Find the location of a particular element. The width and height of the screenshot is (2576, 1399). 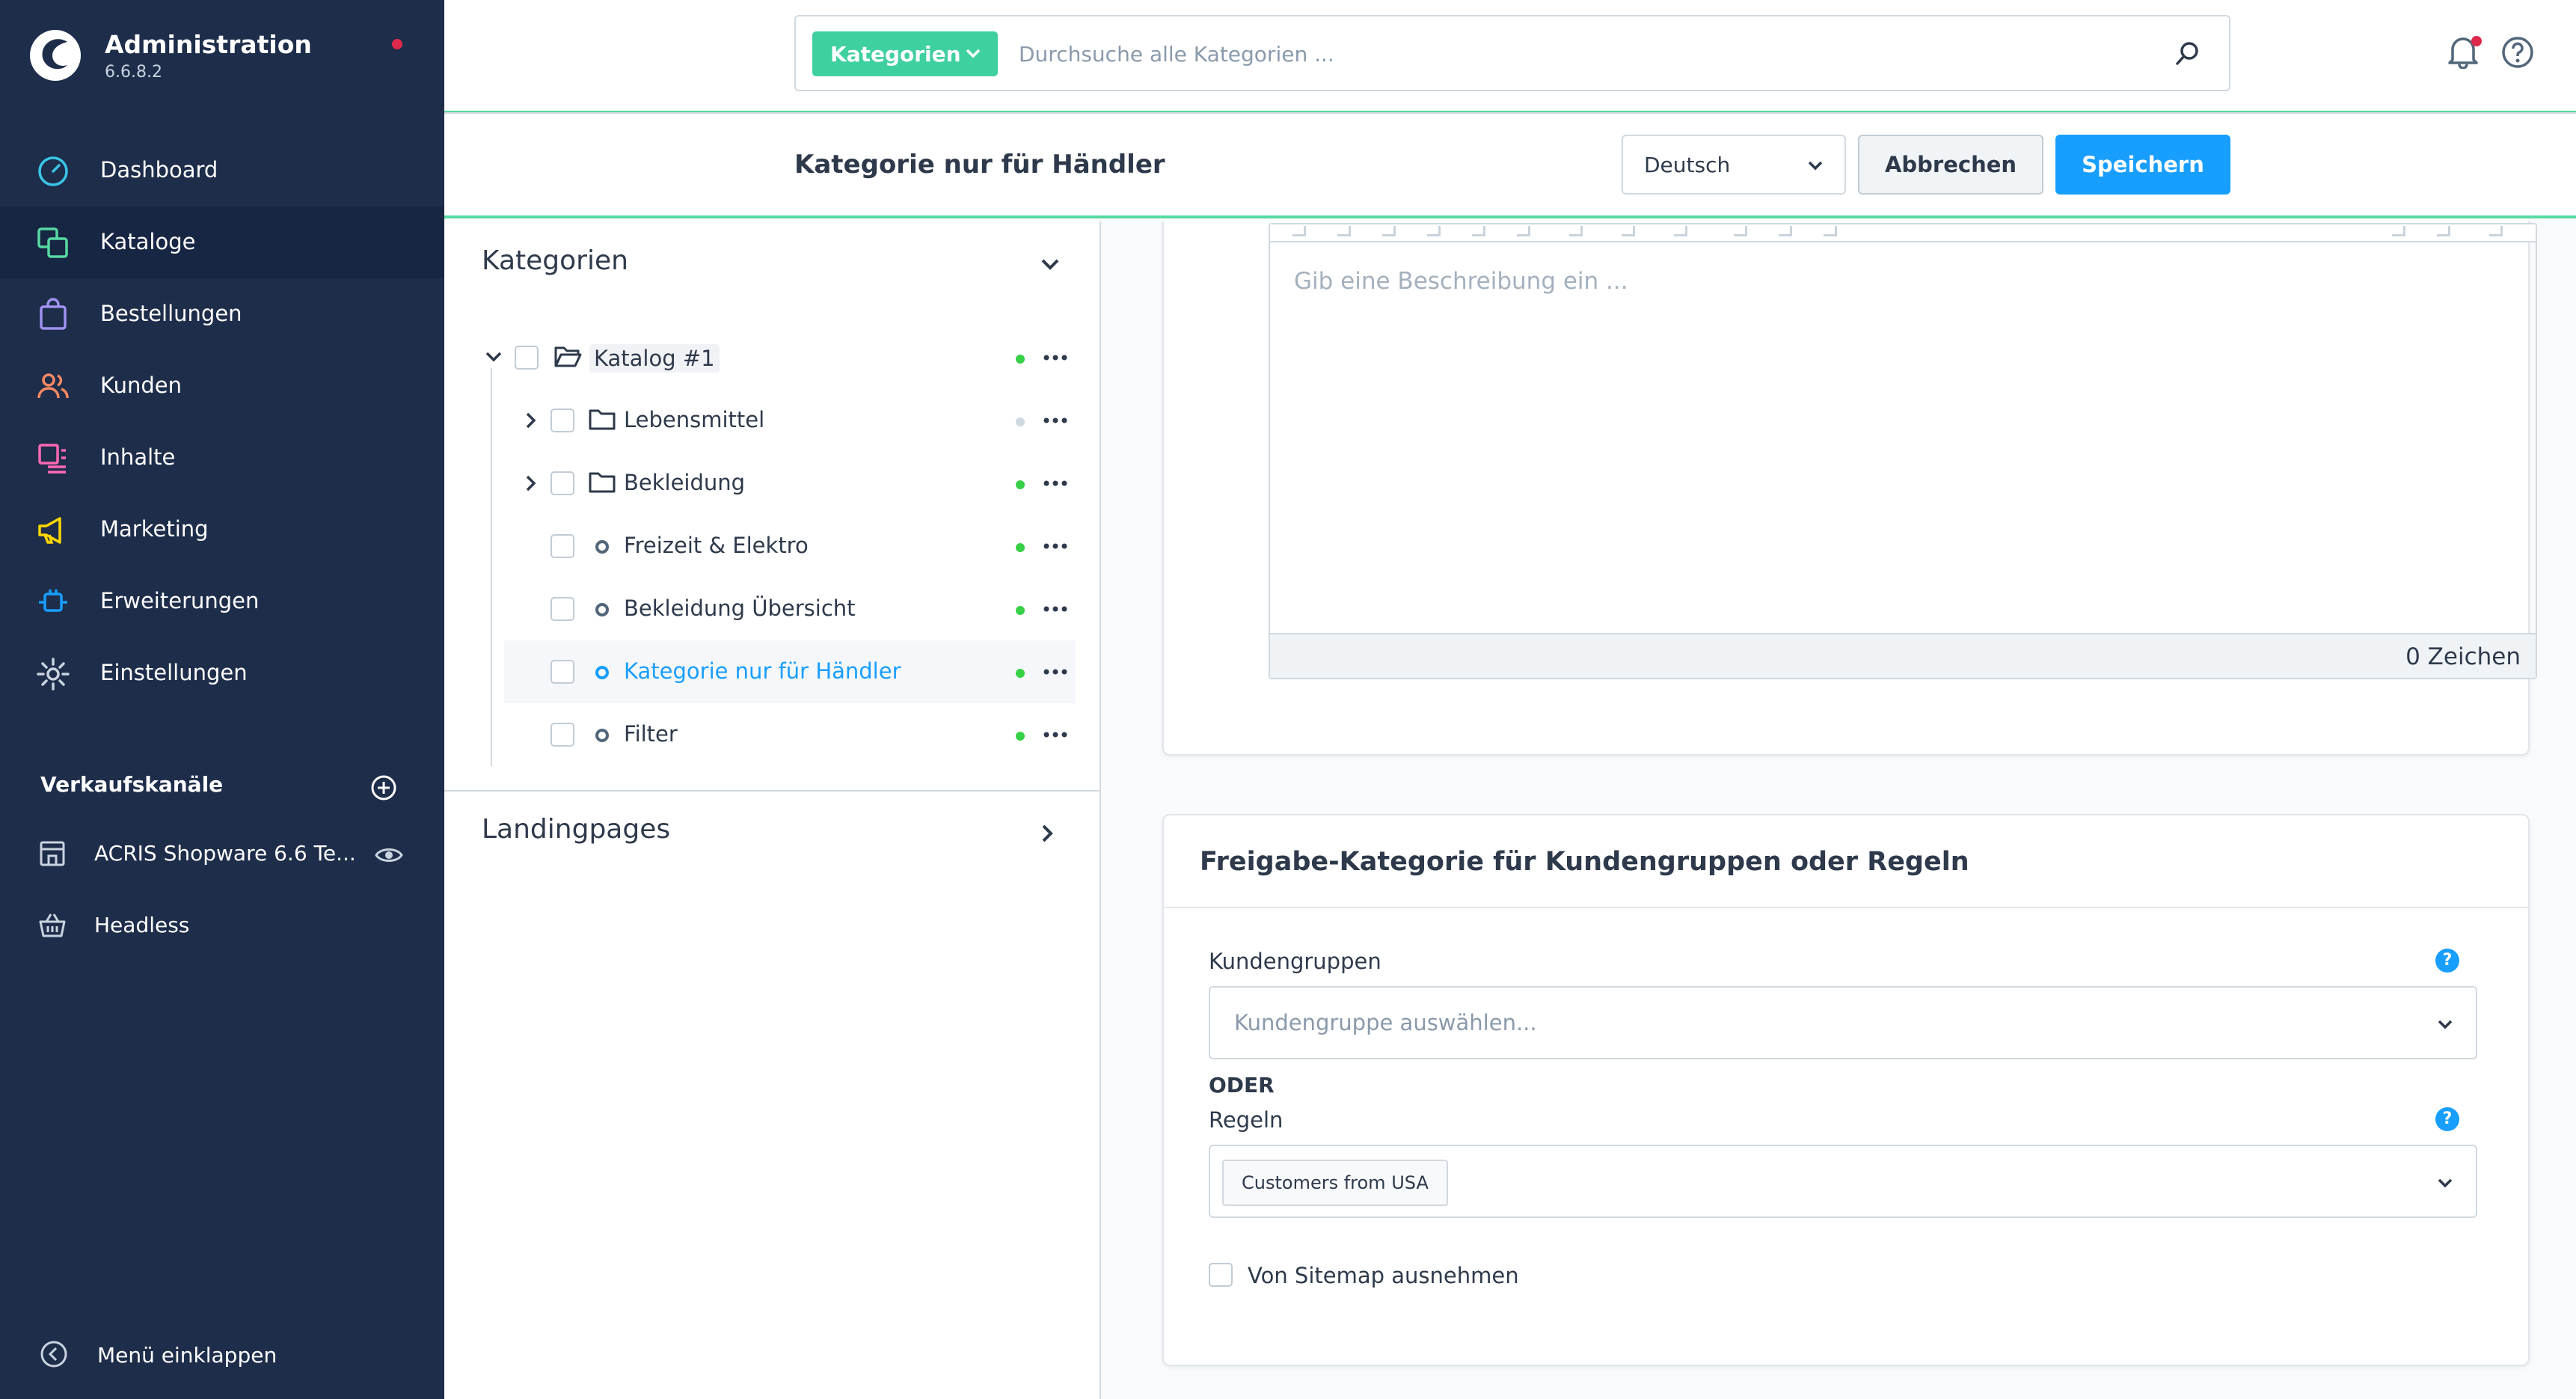

content-icon is located at coordinates (52, 459).